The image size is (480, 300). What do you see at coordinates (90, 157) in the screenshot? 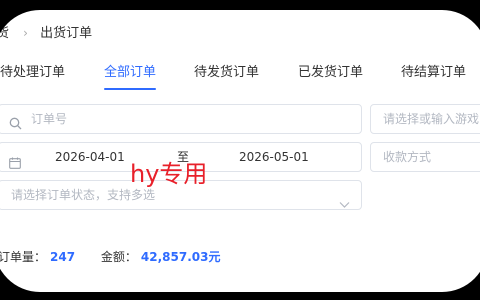
I see `date-start: 2026-04-01` at bounding box center [90, 157].